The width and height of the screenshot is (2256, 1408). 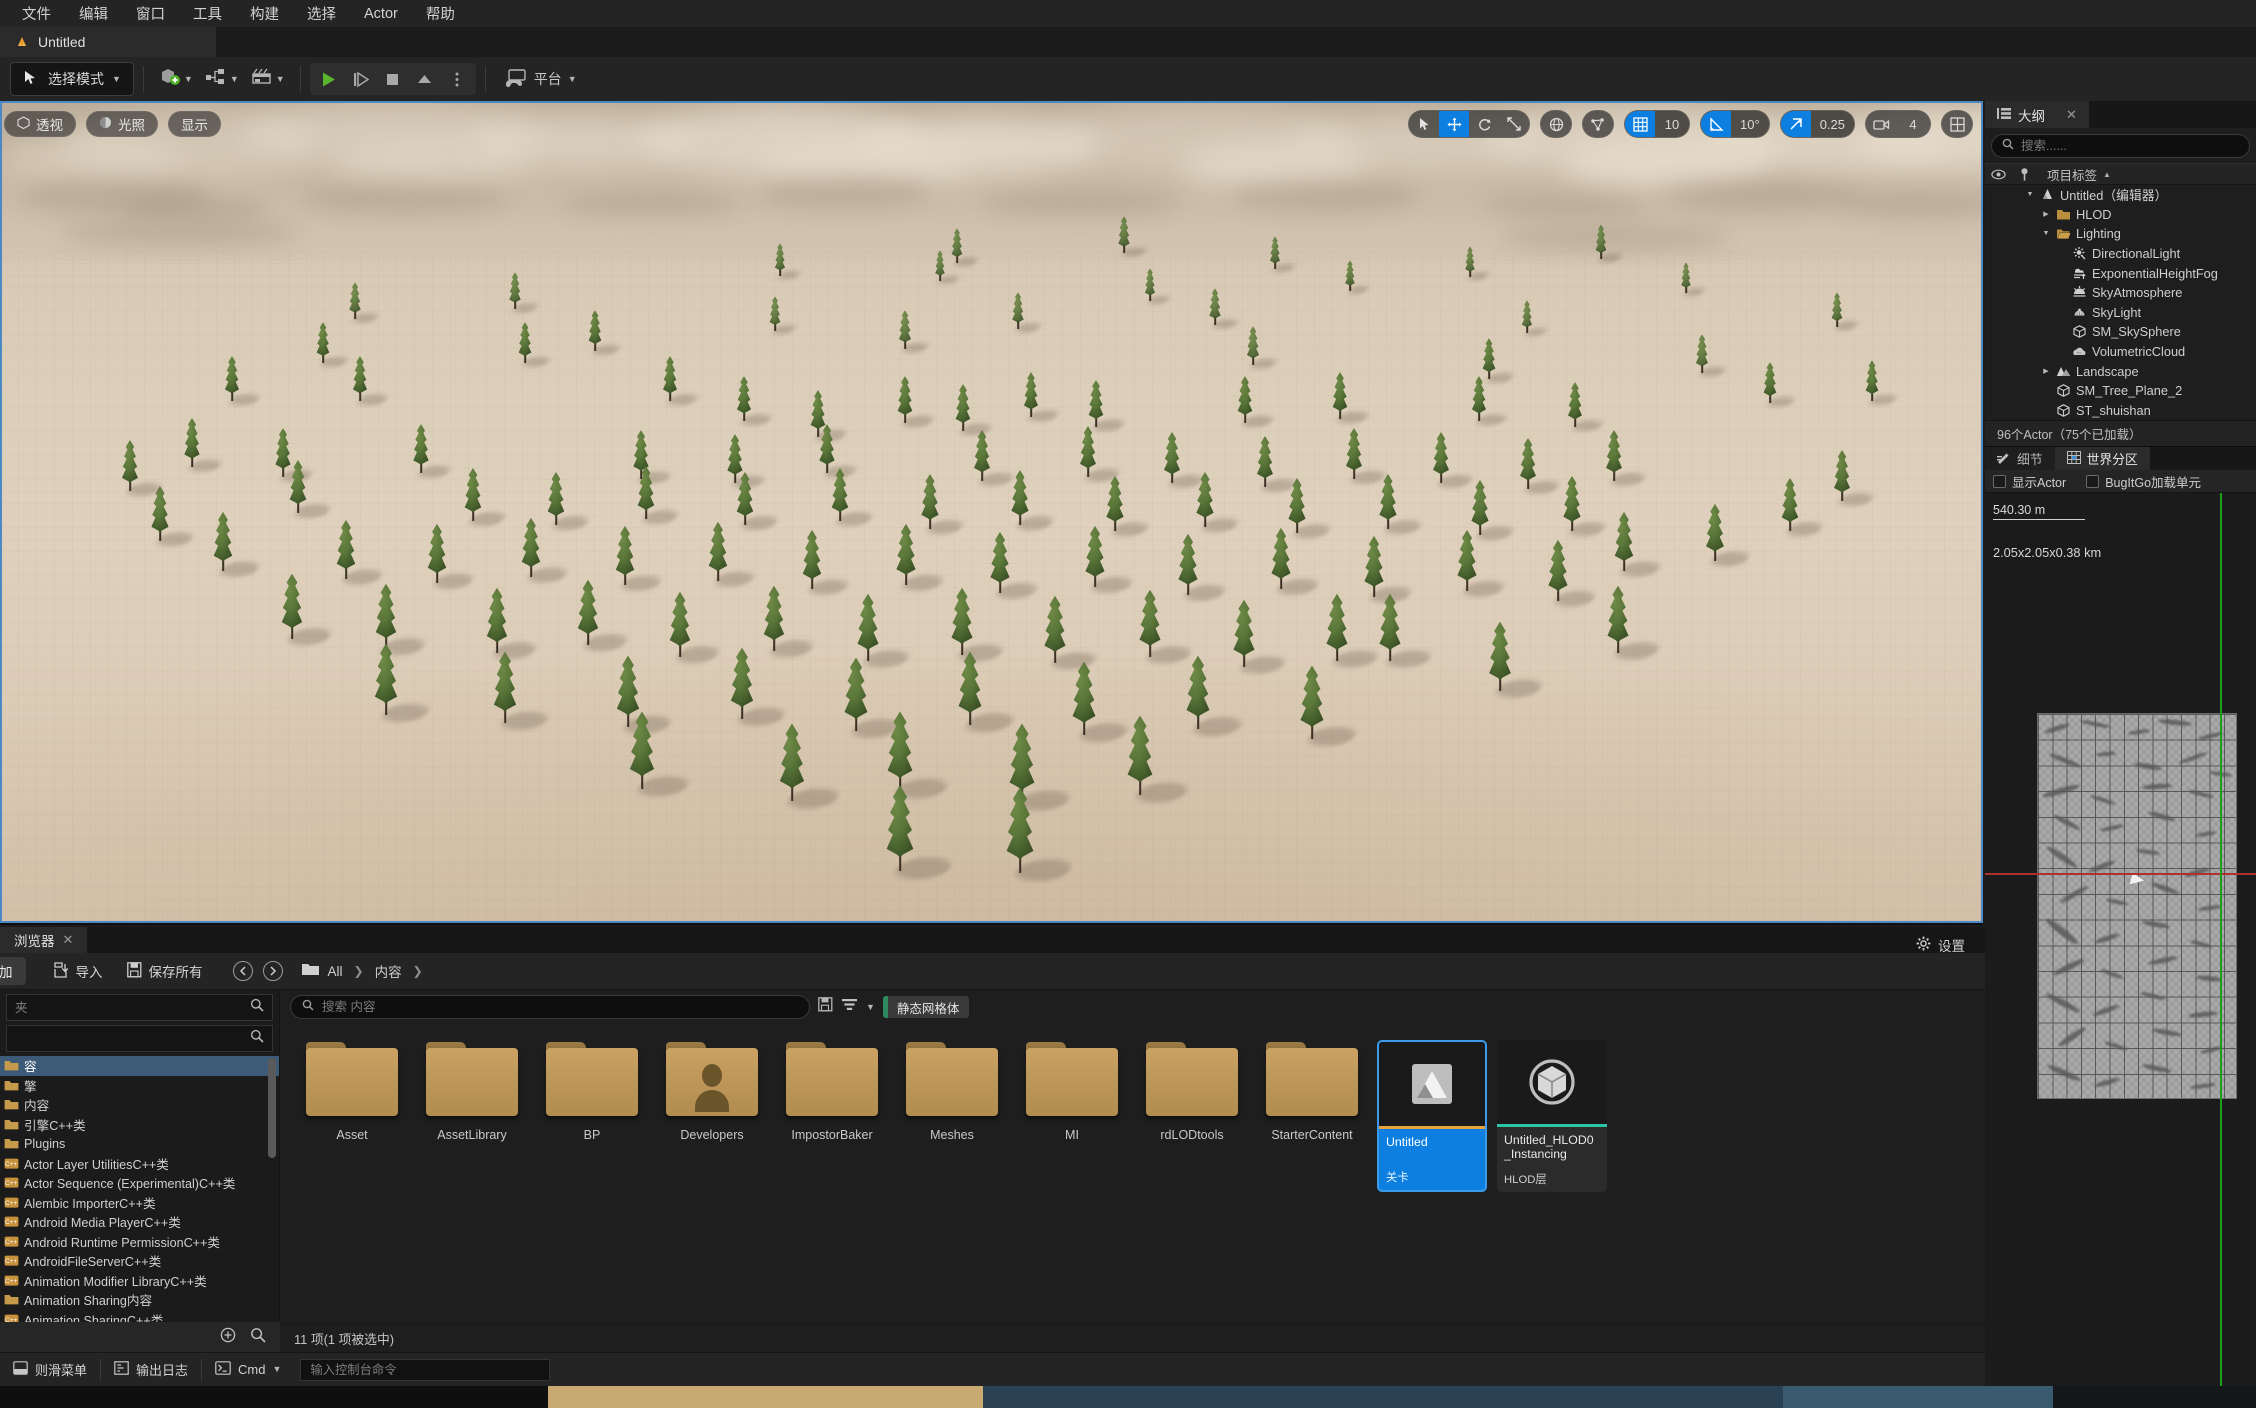 I want to click on viewport-perspective-button: 透视, so click(x=40, y=124).